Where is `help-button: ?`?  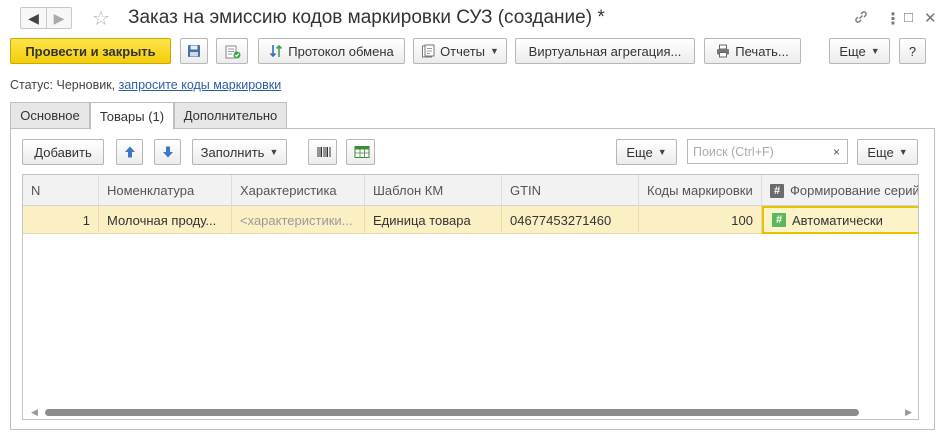 help-button: ? is located at coordinates (912, 51).